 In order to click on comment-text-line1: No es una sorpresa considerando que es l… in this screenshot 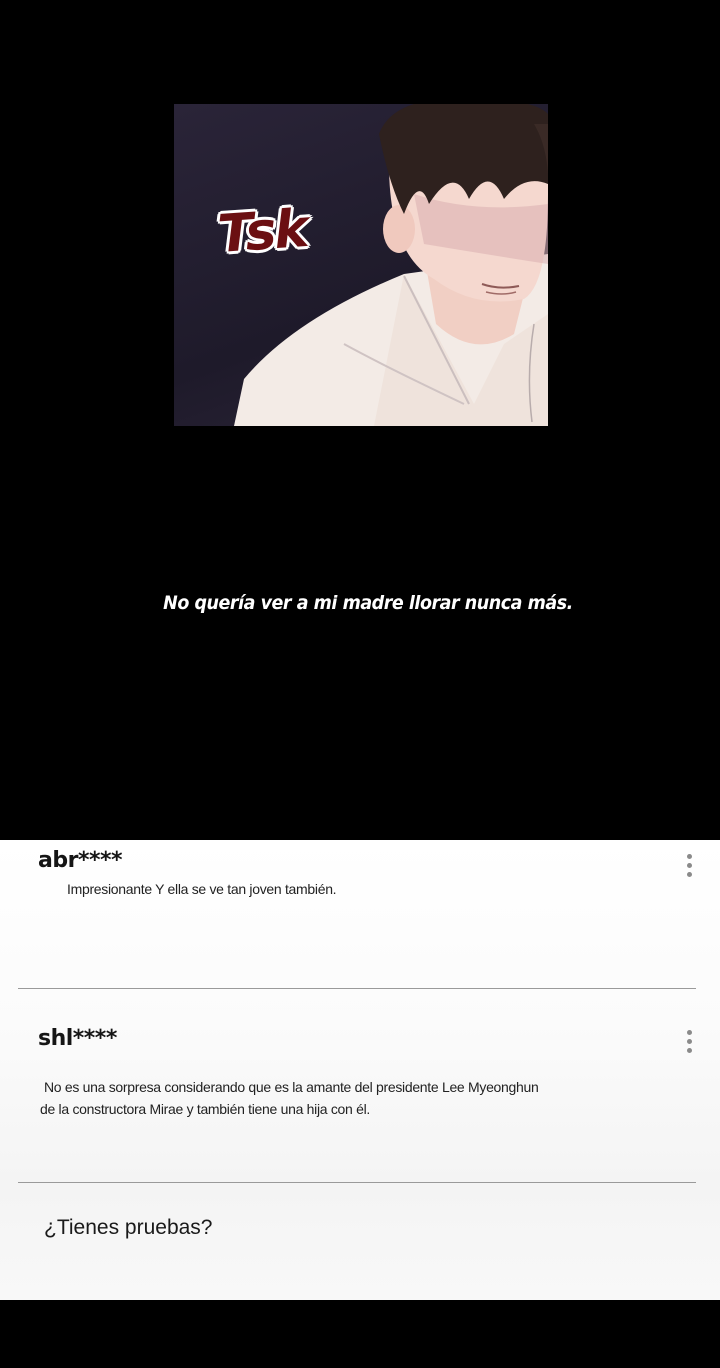, I will do `click(291, 1087)`.